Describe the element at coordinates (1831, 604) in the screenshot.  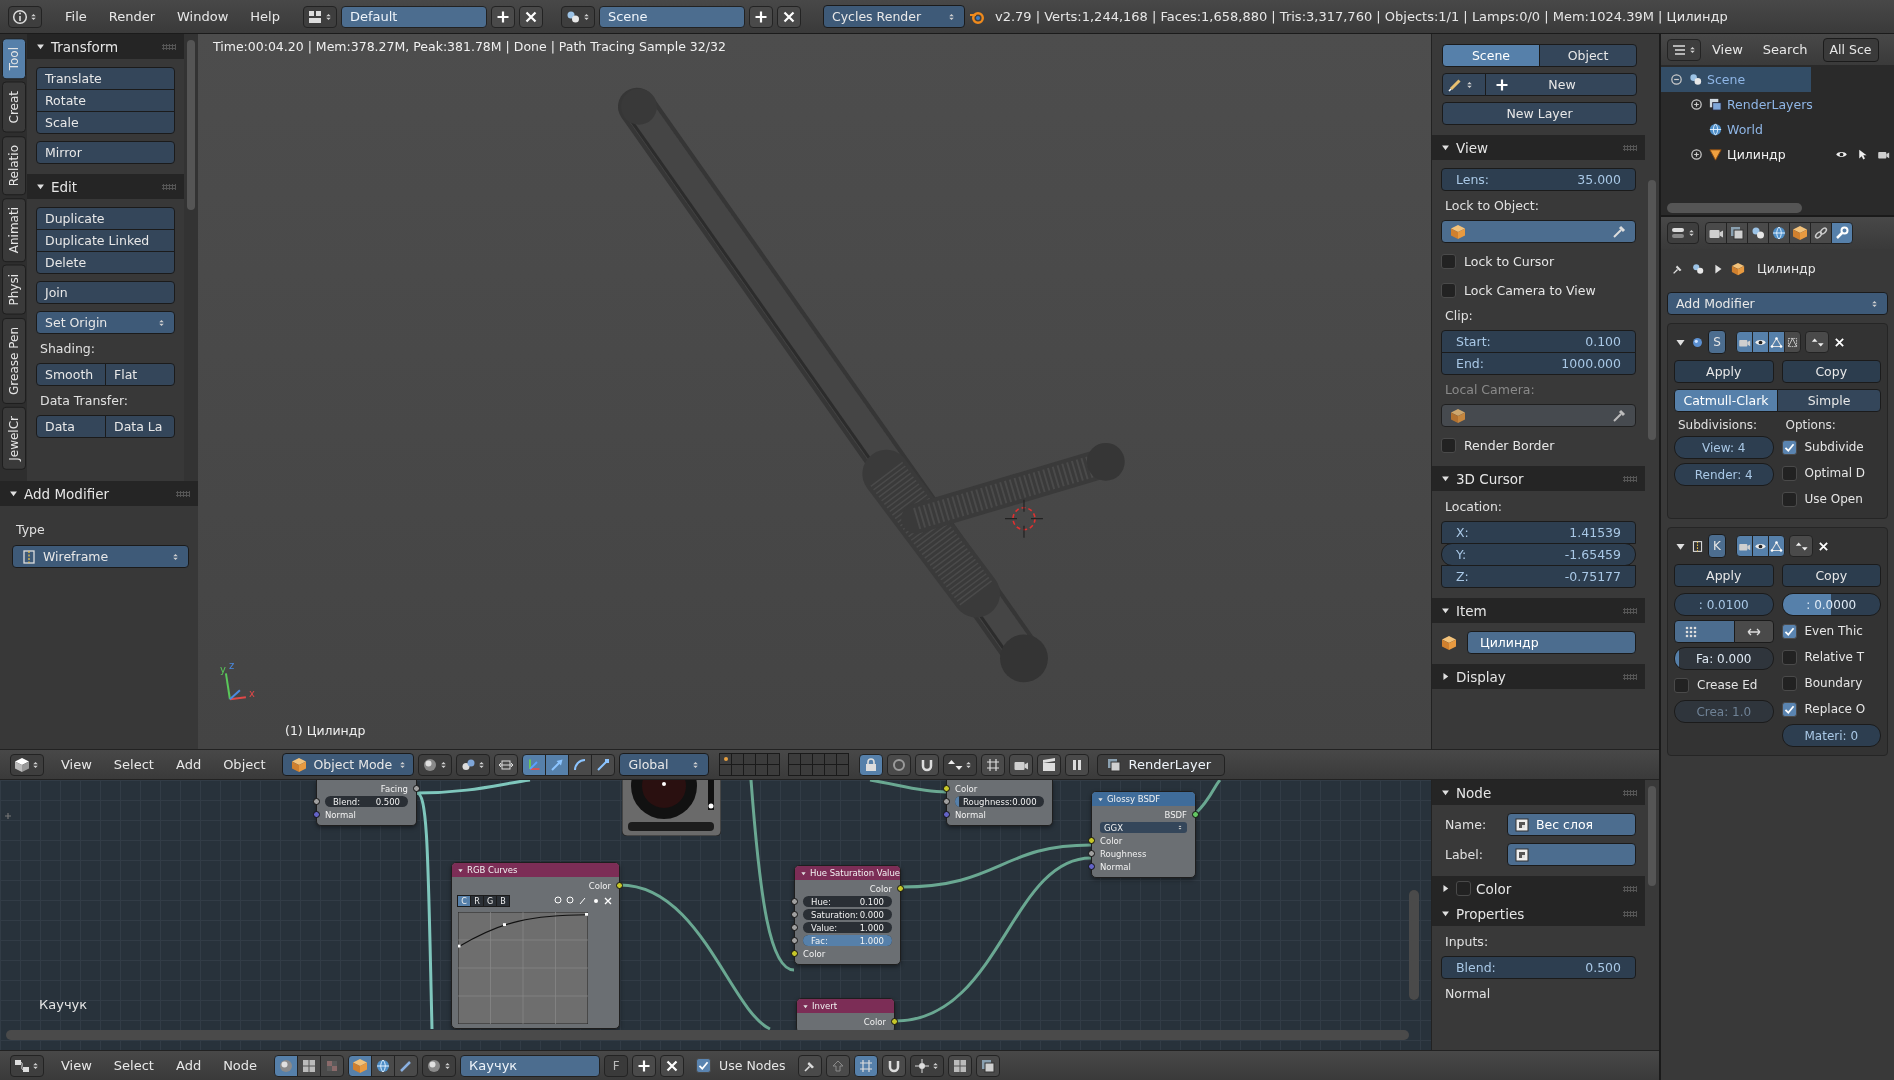
I see `slider: : 0.0000` at that location.